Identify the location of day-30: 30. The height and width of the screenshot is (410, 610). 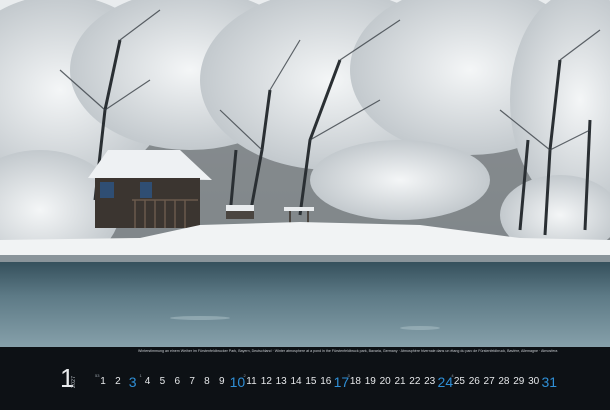
(534, 382).